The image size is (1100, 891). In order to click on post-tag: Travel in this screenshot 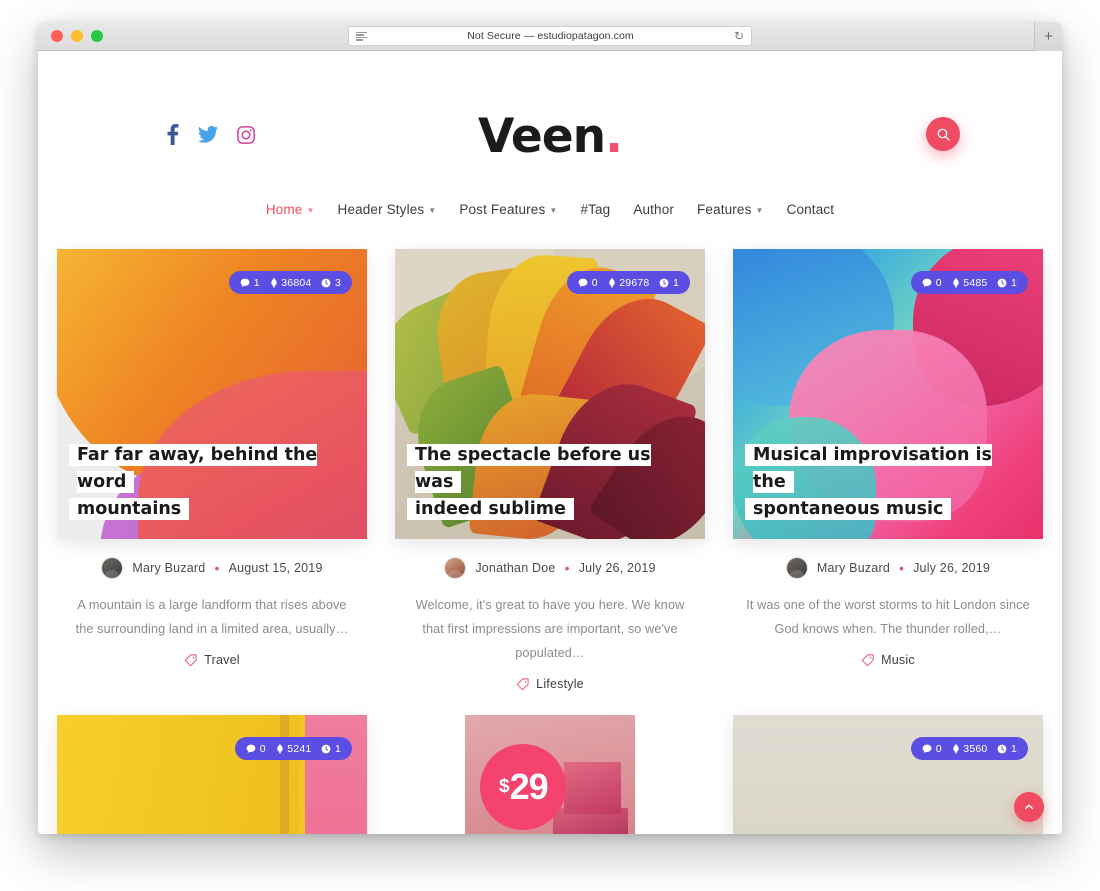, I will do `click(212, 660)`.